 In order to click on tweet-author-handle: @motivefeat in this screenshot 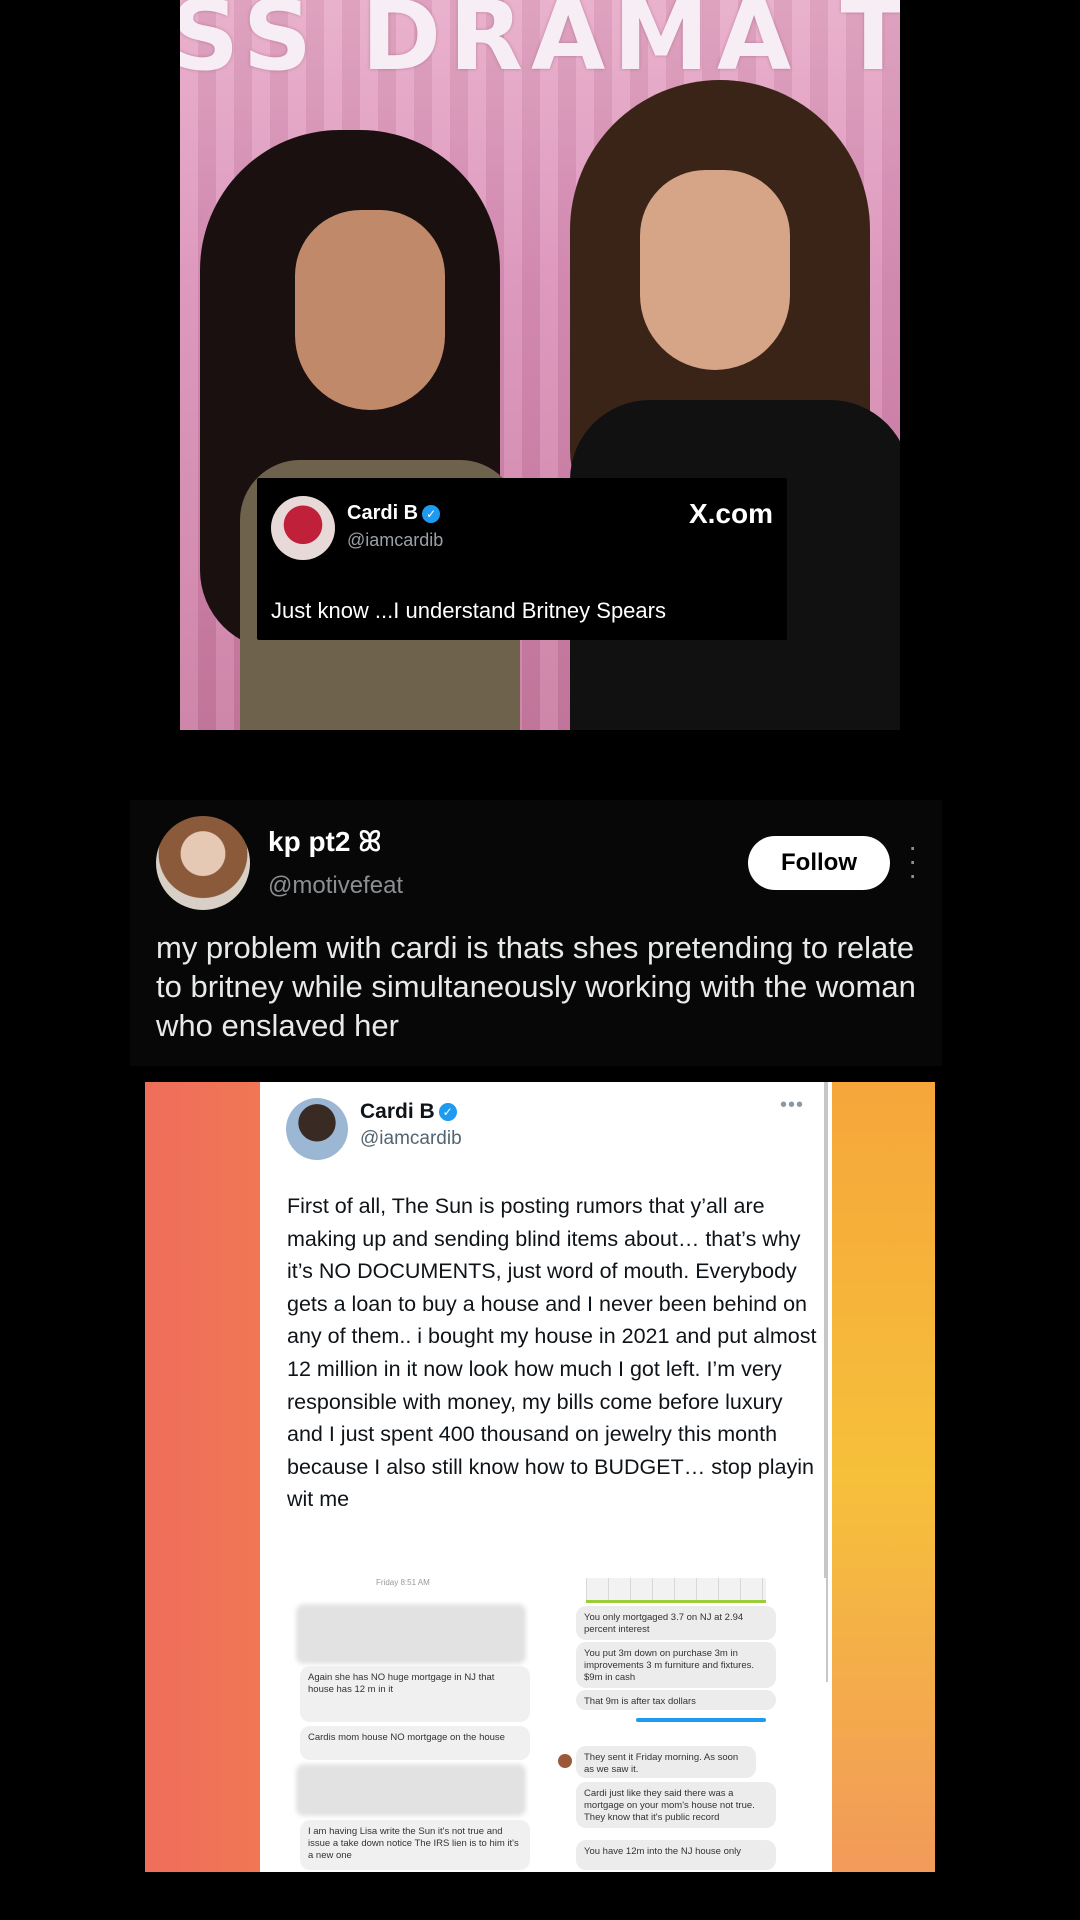, I will do `click(335, 886)`.